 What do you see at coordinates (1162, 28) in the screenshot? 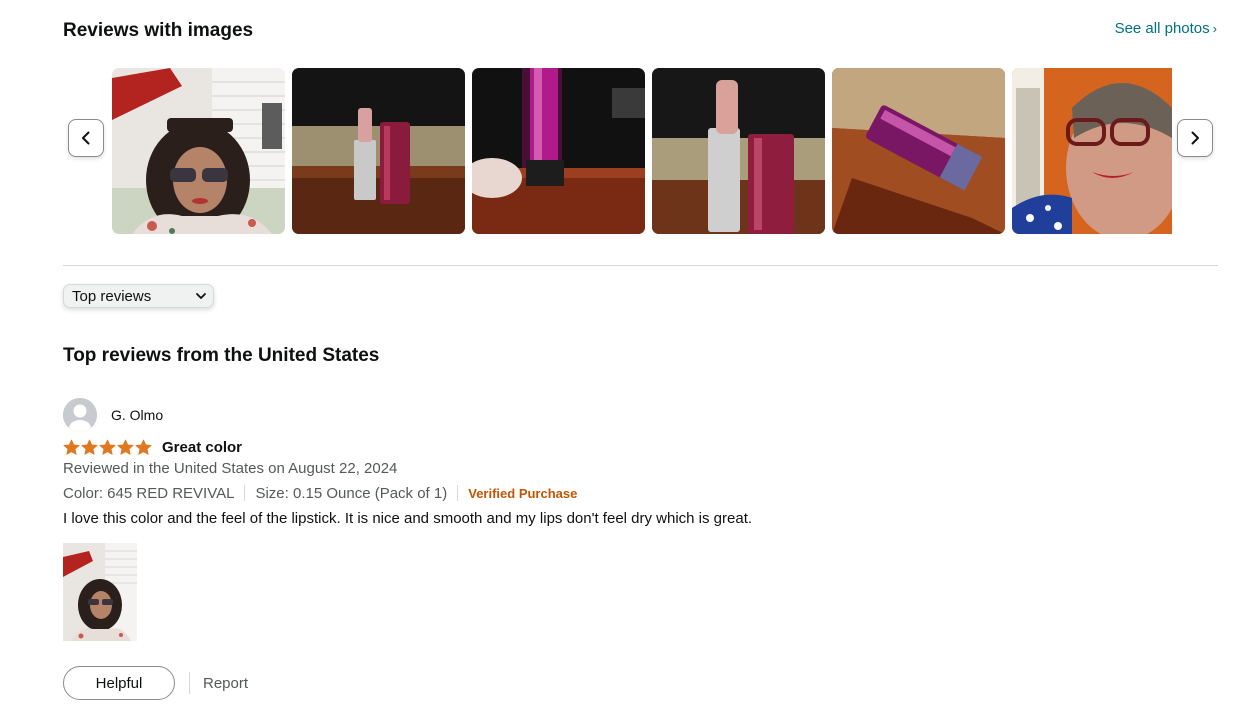
I see `see-all-photos-label: See all photos` at bounding box center [1162, 28].